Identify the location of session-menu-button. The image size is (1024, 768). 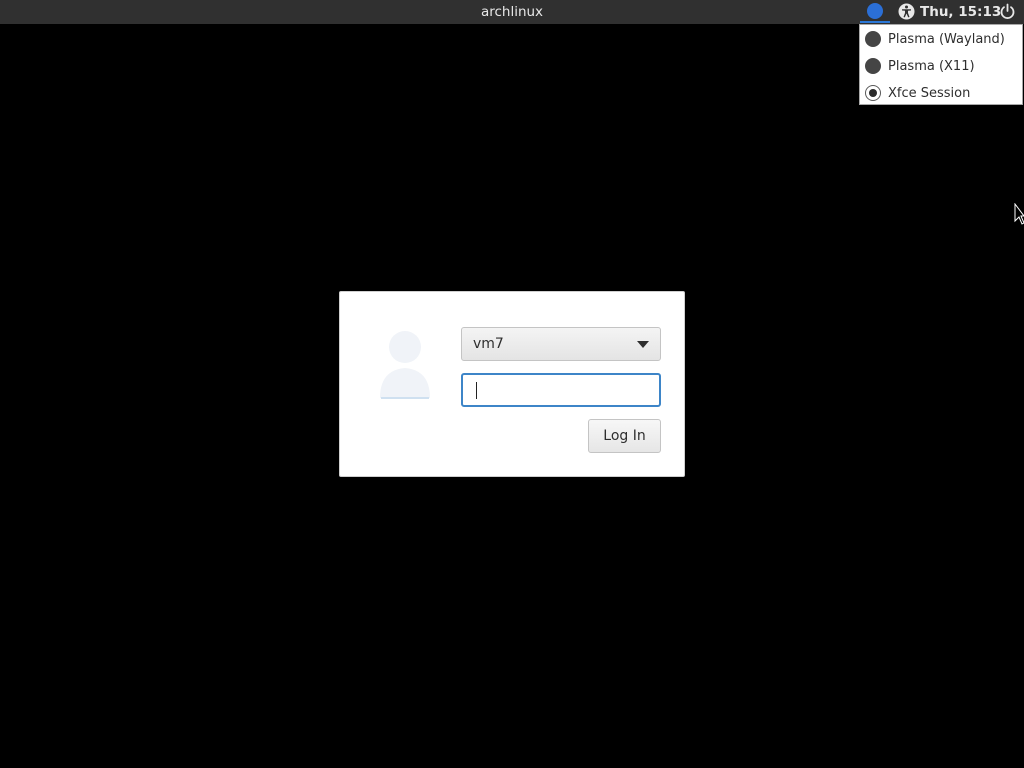
(875, 12).